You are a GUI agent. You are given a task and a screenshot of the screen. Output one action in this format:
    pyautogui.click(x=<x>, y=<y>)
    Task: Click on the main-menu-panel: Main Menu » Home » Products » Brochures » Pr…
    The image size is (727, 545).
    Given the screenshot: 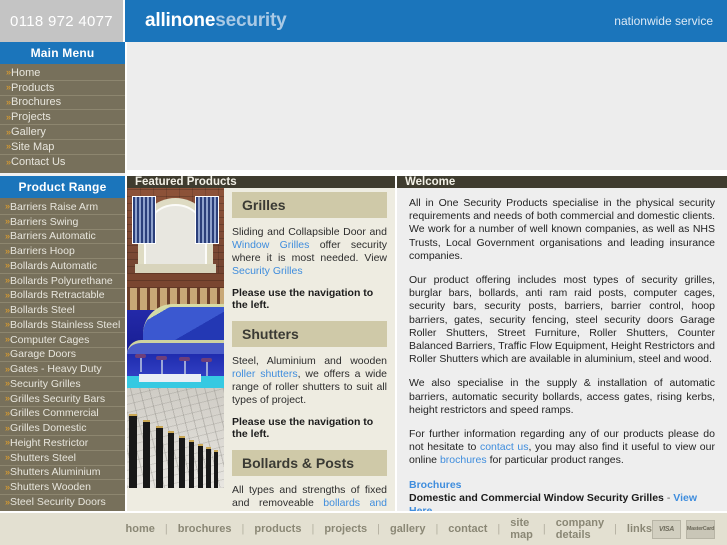 What is the action you would take?
    pyautogui.click(x=62, y=109)
    